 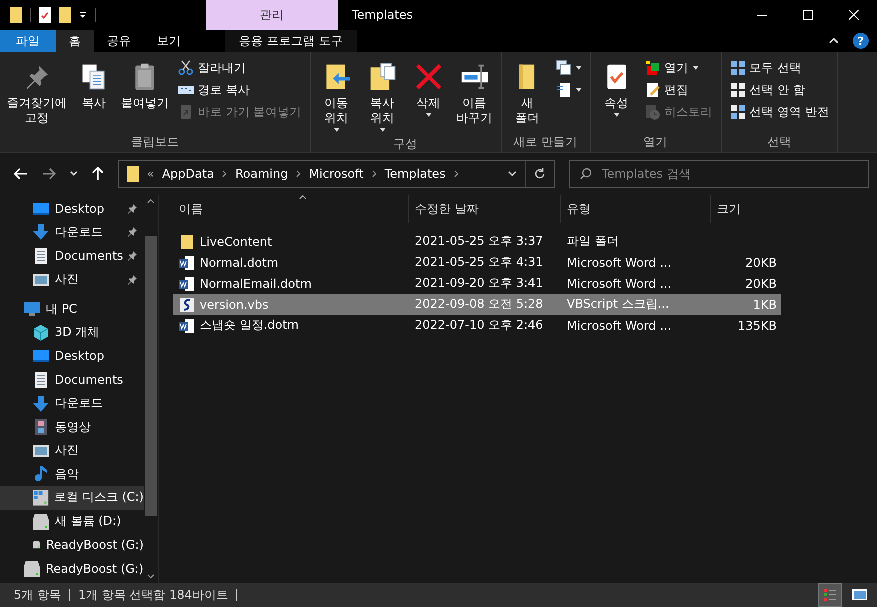 What do you see at coordinates (474, 95) in the screenshot?
I see `ribbon-button: 이름 바꾸기` at bounding box center [474, 95].